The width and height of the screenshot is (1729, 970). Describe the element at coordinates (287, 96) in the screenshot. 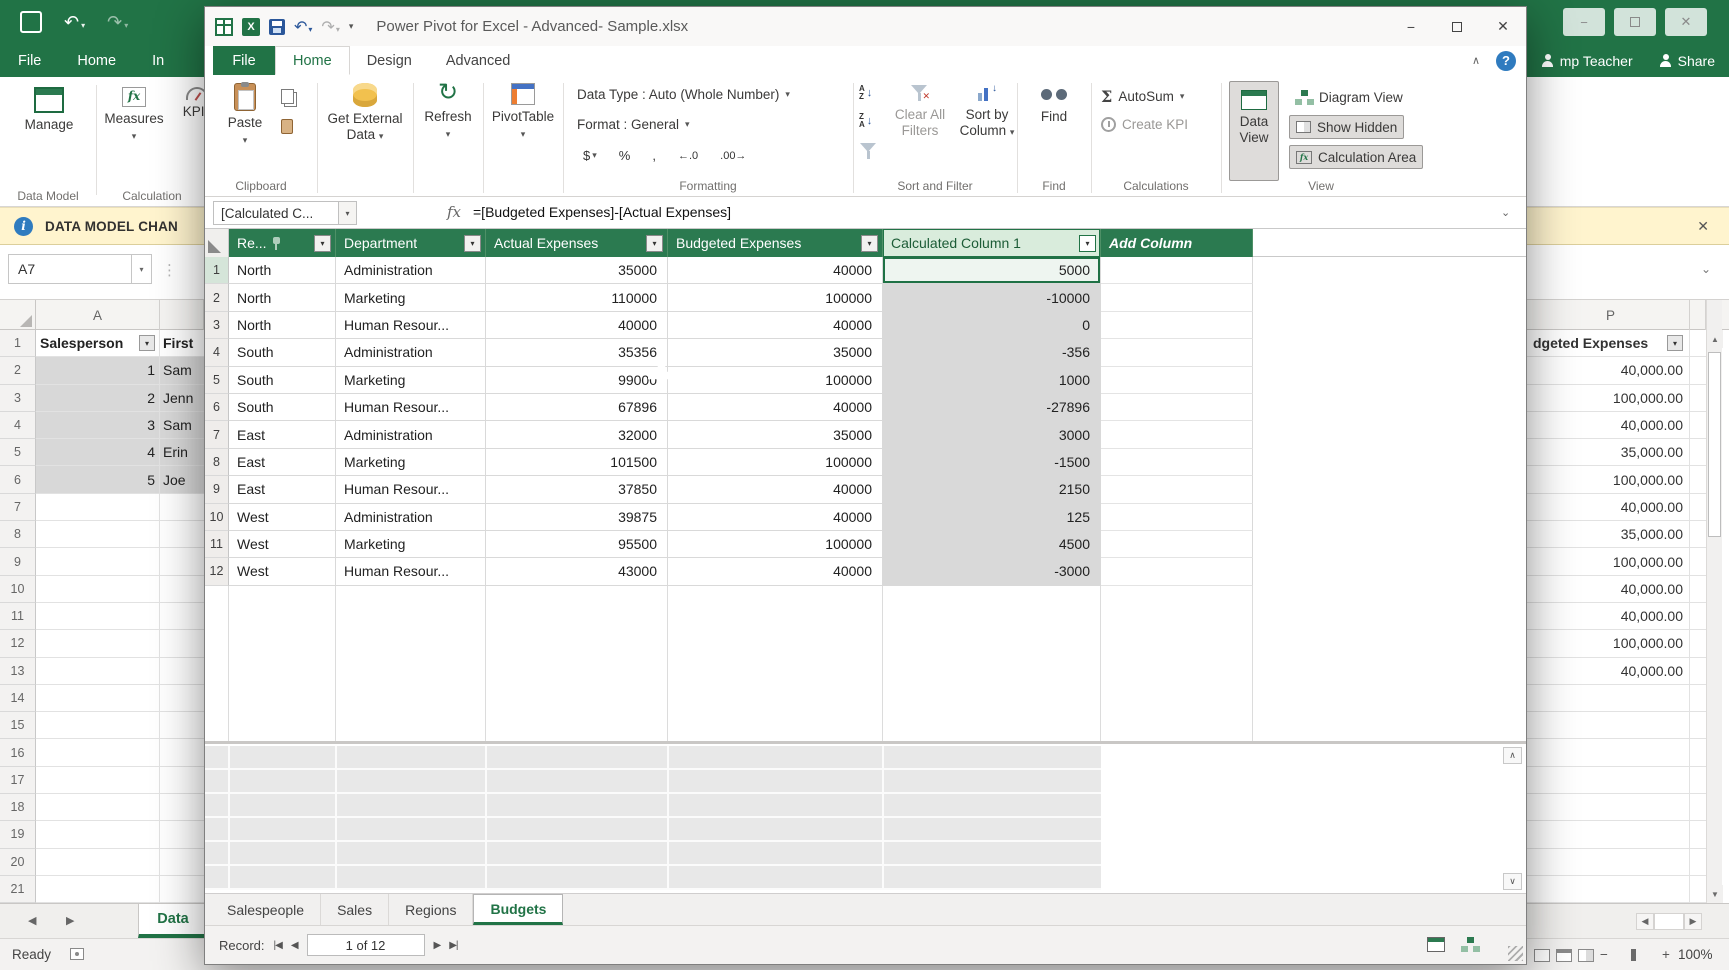

I see `copy-icon` at that location.